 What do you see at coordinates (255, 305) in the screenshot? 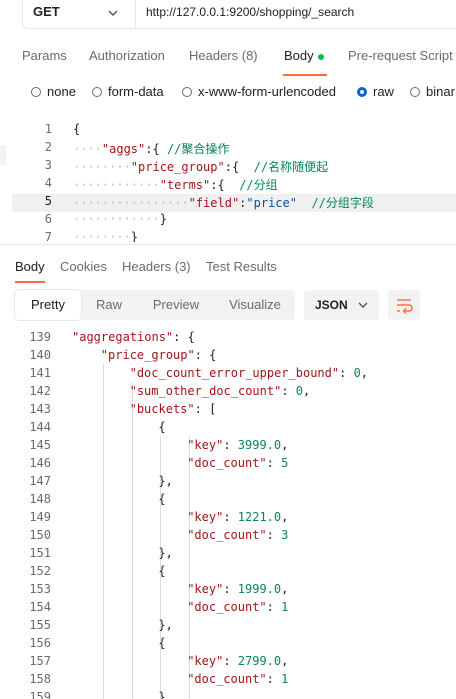
I see `view-visualize-button: Visualize` at bounding box center [255, 305].